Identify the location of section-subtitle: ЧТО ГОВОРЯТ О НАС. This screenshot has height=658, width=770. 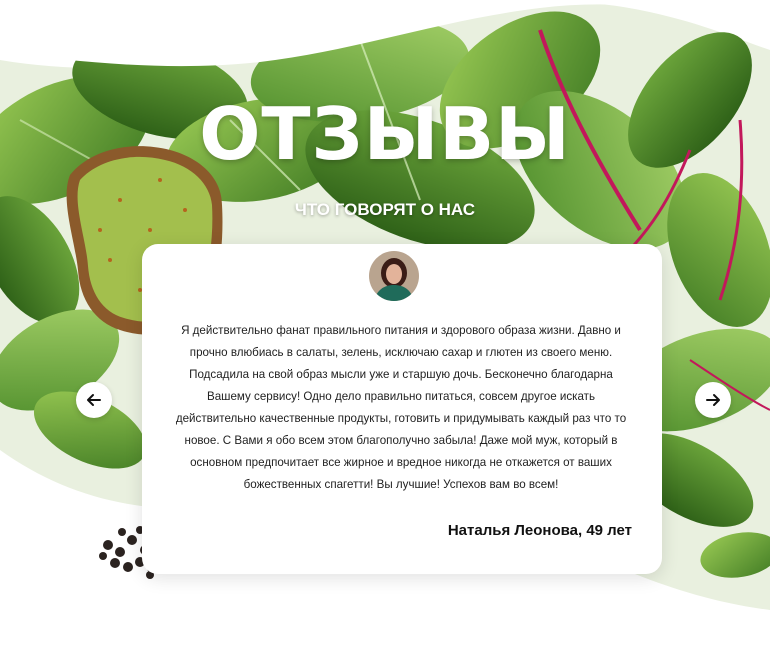
(385, 209).